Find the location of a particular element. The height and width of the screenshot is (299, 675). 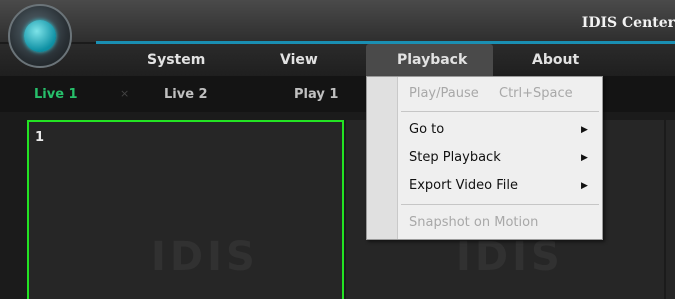

app-title: IDIS Center is located at coordinates (628, 23).